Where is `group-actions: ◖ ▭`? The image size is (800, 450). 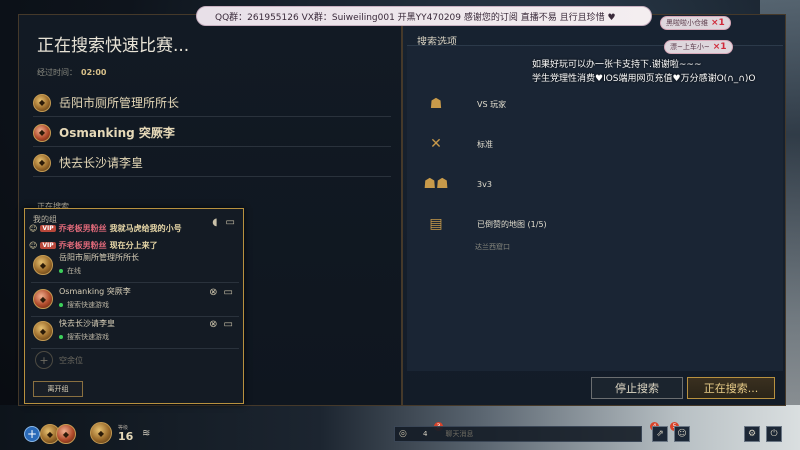 group-actions: ◖ ▭ is located at coordinates (223, 222).